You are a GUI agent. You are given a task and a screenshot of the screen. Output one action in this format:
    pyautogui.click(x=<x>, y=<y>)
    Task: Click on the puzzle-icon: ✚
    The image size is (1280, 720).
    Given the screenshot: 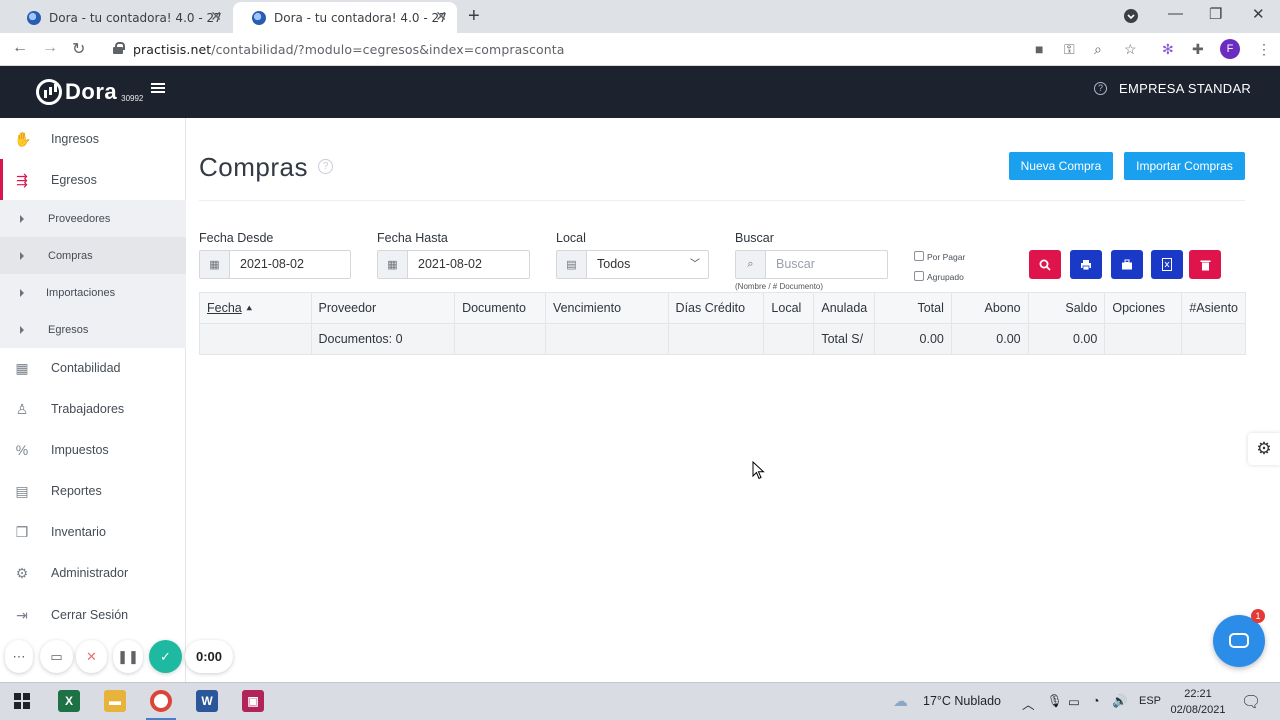 What is the action you would take?
    pyautogui.click(x=1198, y=49)
    